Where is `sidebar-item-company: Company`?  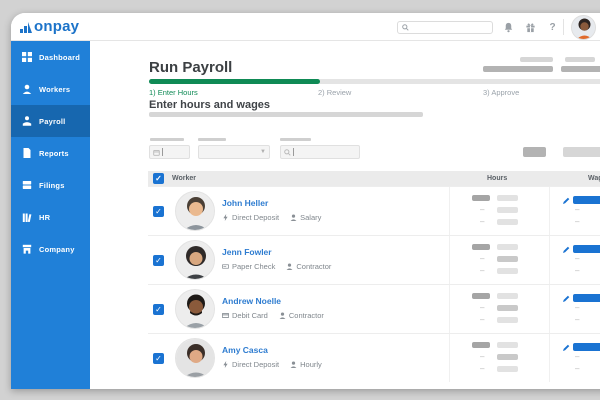
sidebar-item-company: Company is located at coordinates (50, 249).